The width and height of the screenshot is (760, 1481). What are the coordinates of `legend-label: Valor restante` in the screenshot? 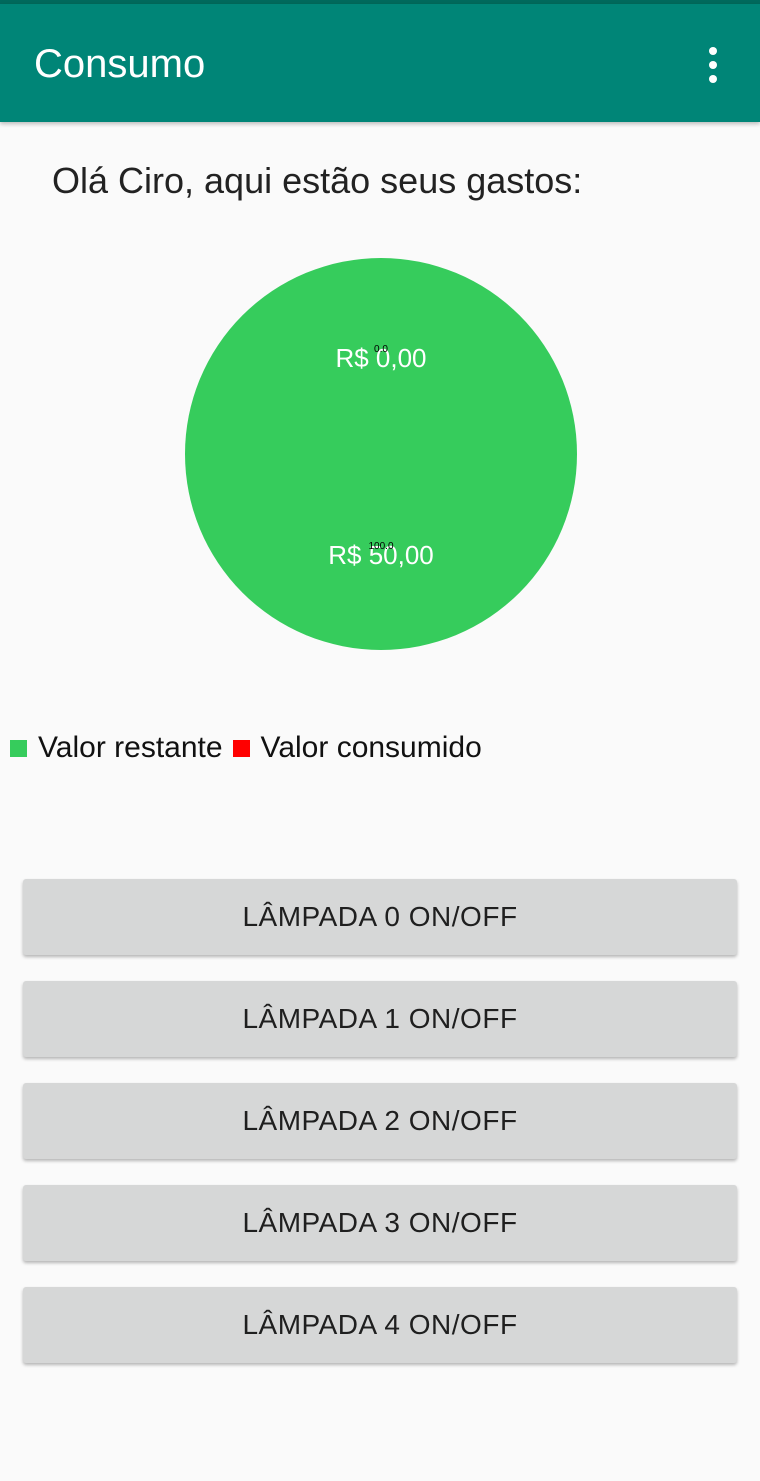 It's located at (130, 747).